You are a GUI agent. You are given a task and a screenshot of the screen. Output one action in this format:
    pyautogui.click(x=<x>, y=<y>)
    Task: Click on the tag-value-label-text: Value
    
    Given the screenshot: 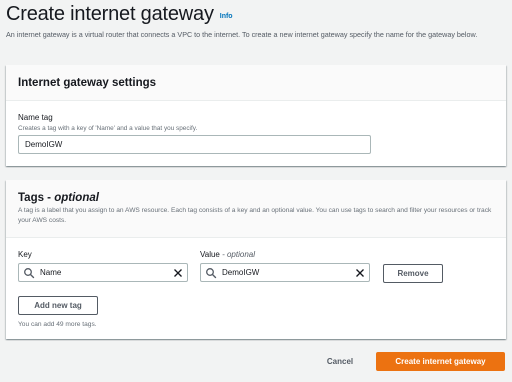 What is the action you would take?
    pyautogui.click(x=210, y=254)
    